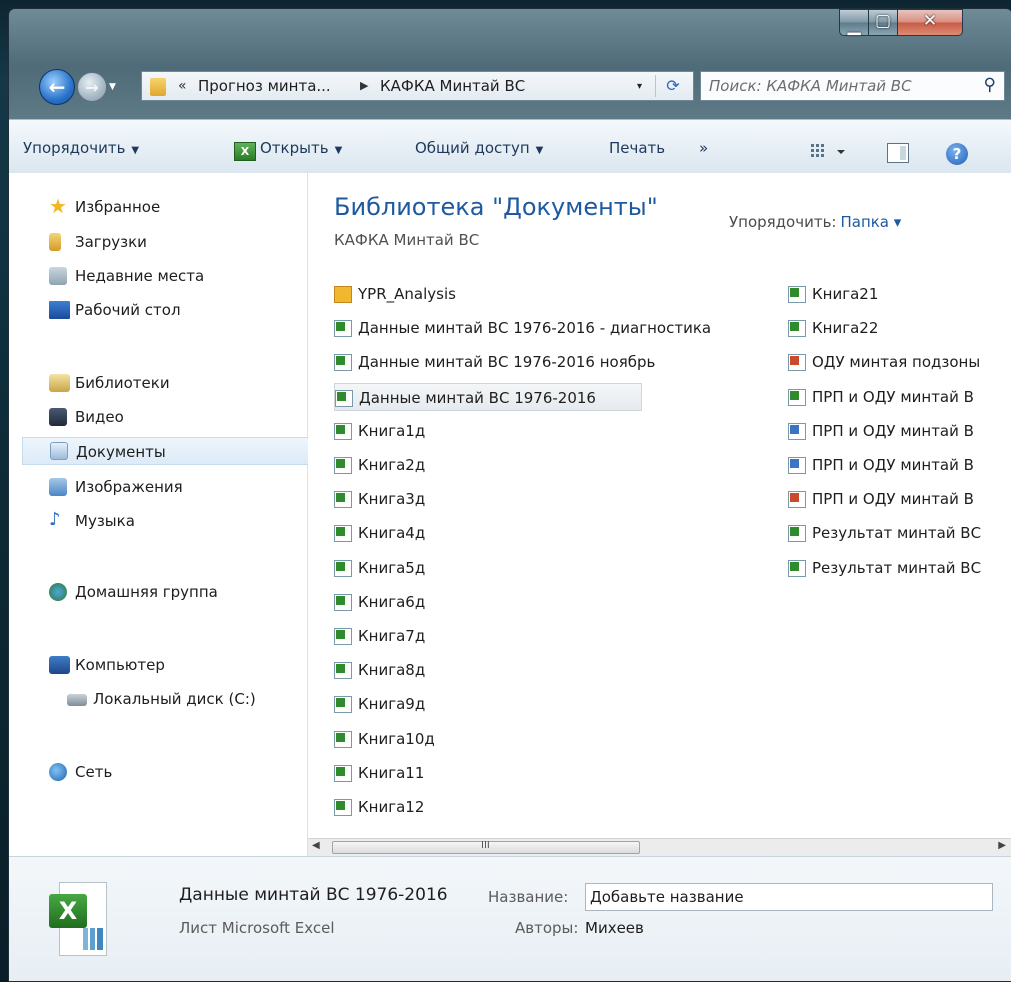 This screenshot has width=1011, height=982. I want to click on file-name: Данные минтай ВС 1976-2016, so click(477, 397).